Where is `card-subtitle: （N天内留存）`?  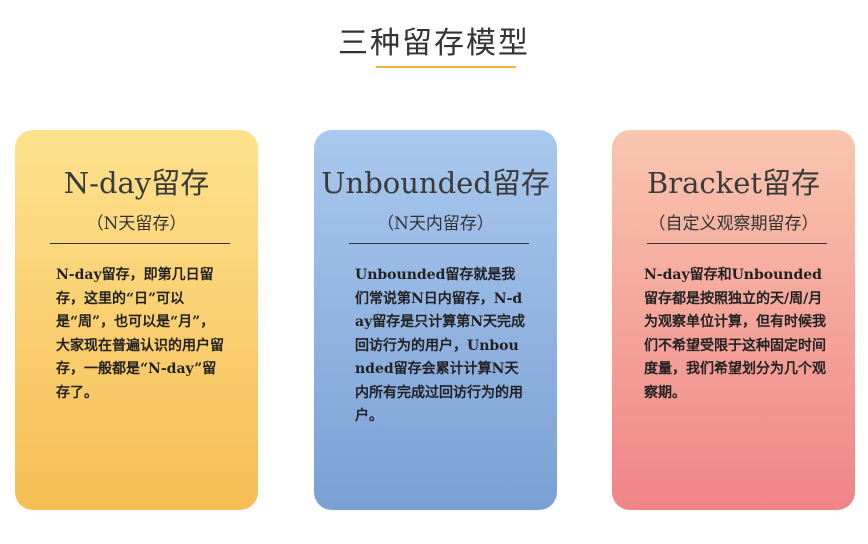
card-subtitle: （N天内留存） is located at coordinates (435, 224).